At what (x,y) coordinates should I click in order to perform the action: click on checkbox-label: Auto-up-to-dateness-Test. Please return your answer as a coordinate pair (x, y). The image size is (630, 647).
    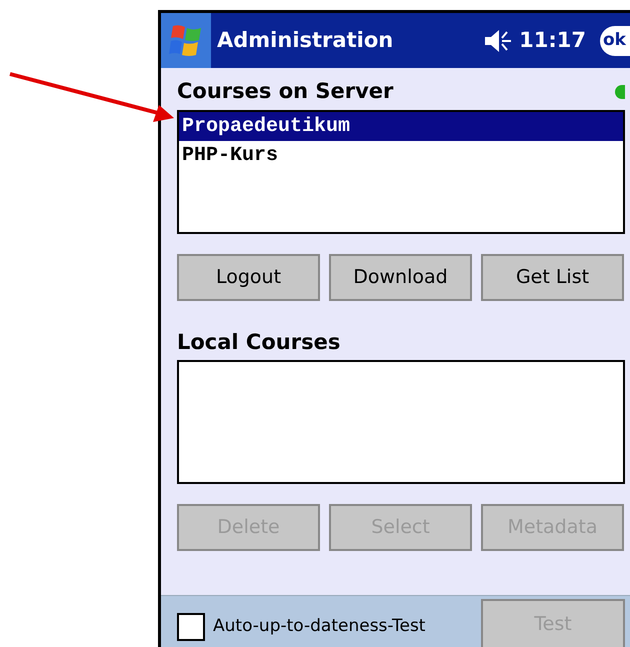
    Looking at the image, I should click on (319, 626).